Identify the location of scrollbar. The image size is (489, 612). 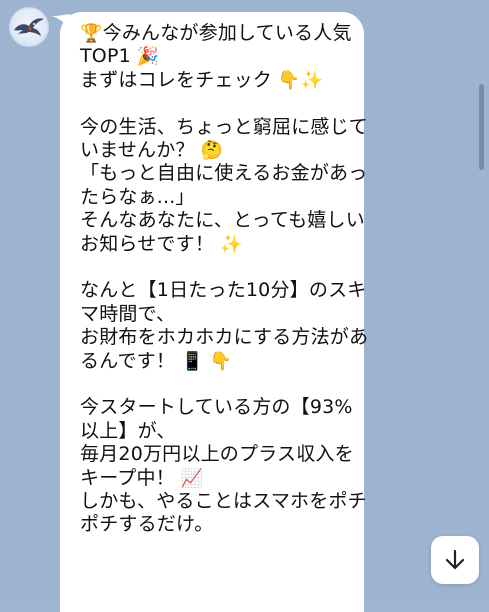
(481, 127).